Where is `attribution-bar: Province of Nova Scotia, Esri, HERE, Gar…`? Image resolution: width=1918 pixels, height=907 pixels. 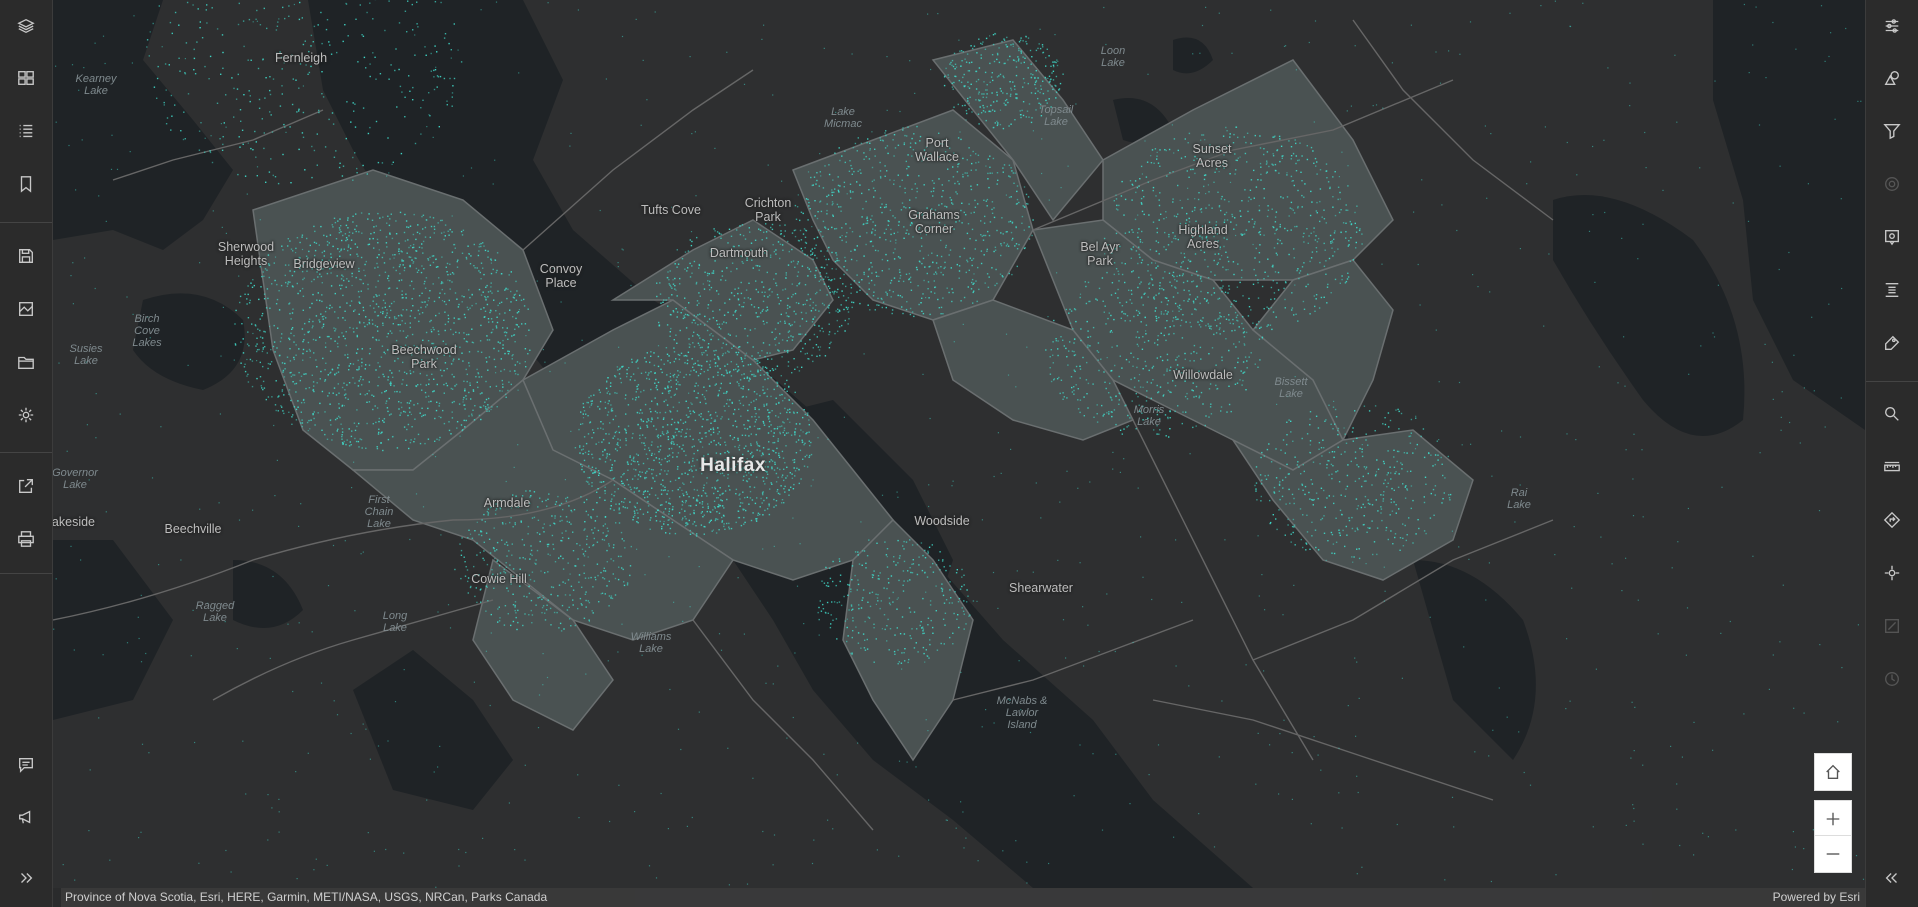 attribution-bar: Province of Nova Scotia, Esri, HERE, Gar… is located at coordinates (963, 897).